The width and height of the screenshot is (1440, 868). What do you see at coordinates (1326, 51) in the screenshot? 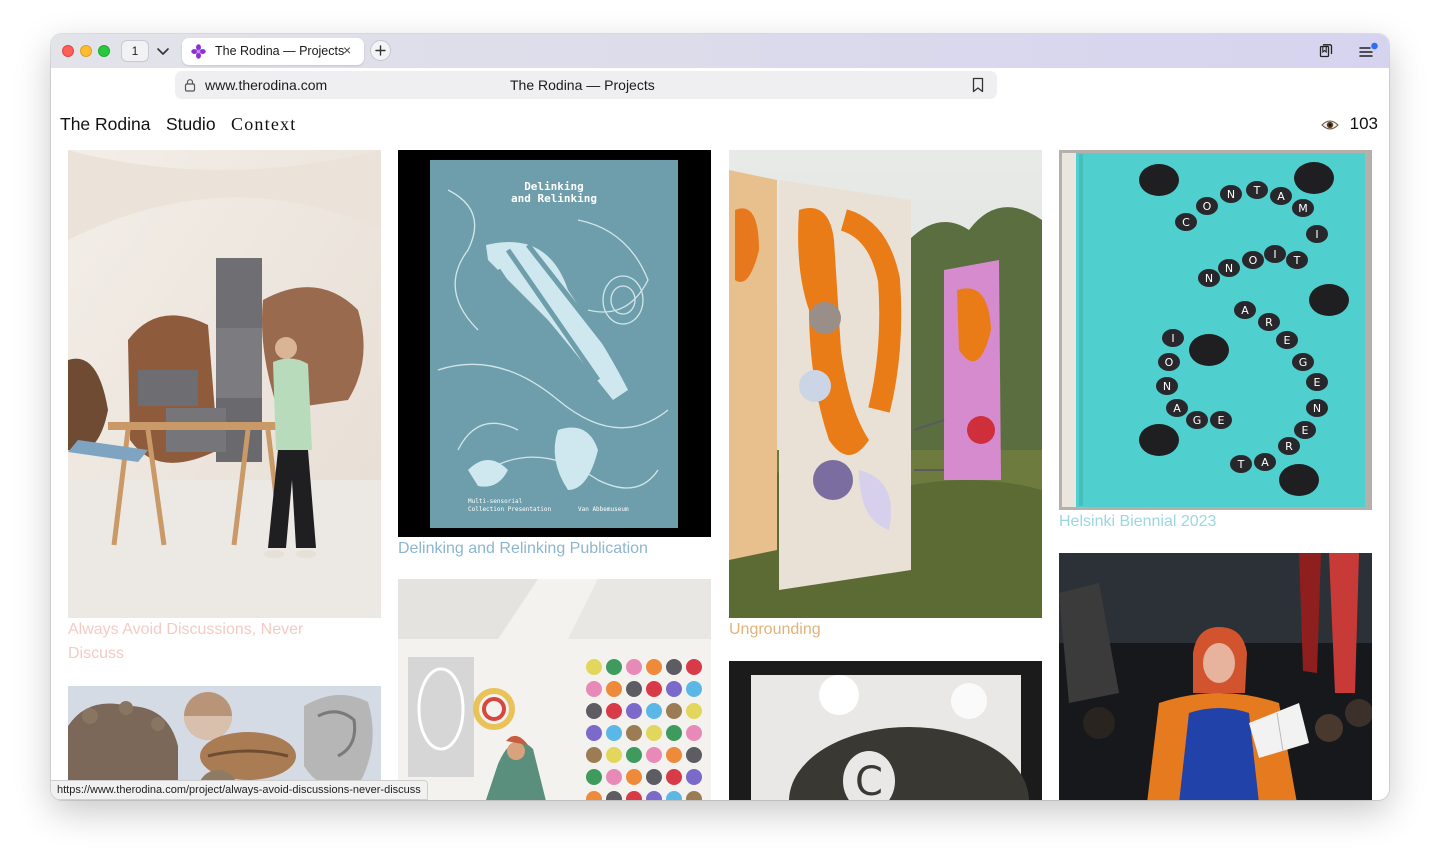
I see `bookmarks-panel-icon` at bounding box center [1326, 51].